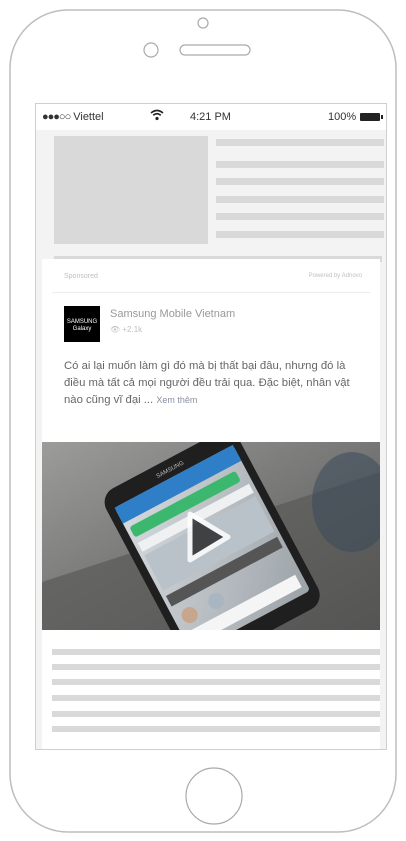  Describe the element at coordinates (211, 292) in the screenshot. I see `divider` at that location.